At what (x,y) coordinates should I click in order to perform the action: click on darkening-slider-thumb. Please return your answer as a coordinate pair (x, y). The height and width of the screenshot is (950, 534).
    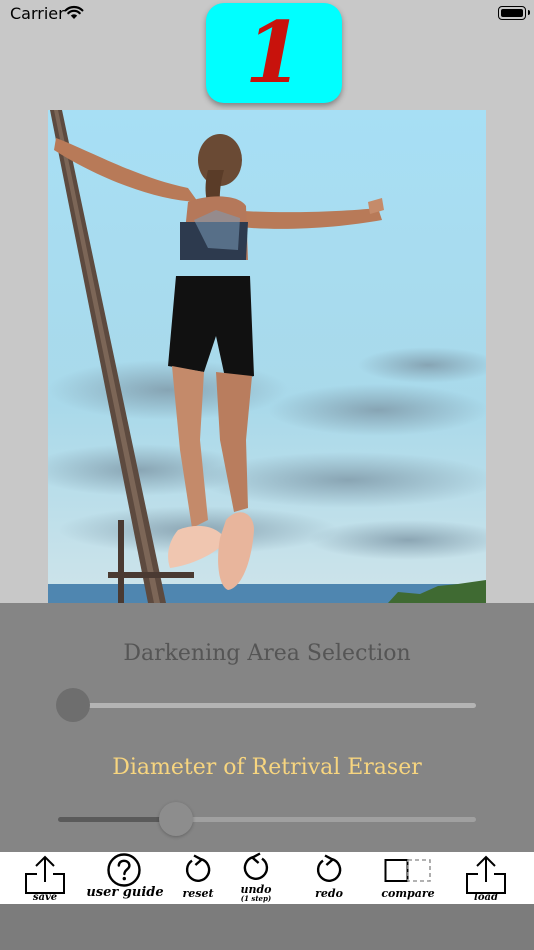
    Looking at the image, I should click on (73, 705).